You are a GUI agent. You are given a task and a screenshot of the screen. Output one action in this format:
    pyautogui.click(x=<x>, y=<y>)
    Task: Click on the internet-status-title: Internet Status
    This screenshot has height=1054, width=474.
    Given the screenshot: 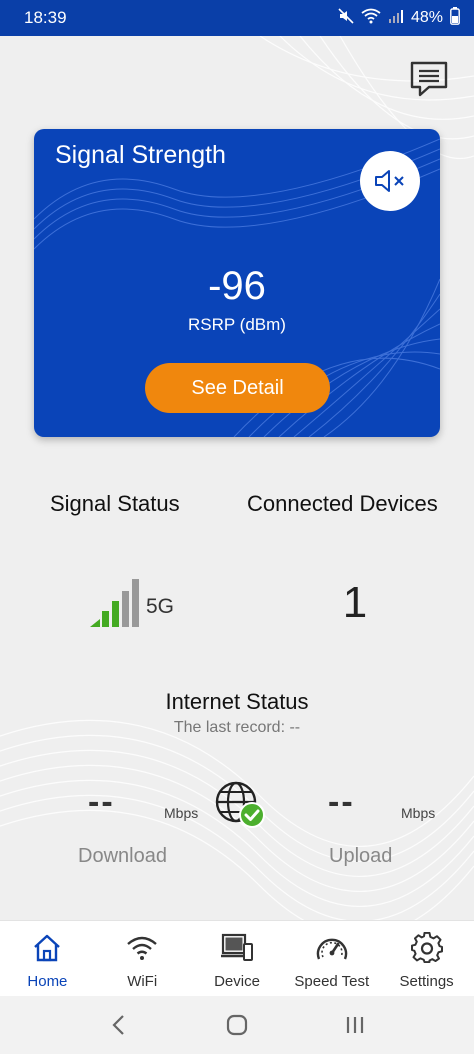 What is the action you would take?
    pyautogui.click(x=237, y=701)
    